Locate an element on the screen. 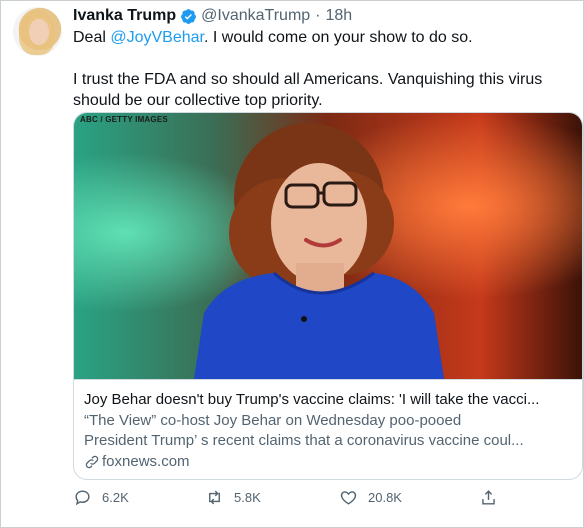 This screenshot has height=528, width=584. card-domain: foxnews.com is located at coordinates (137, 461).